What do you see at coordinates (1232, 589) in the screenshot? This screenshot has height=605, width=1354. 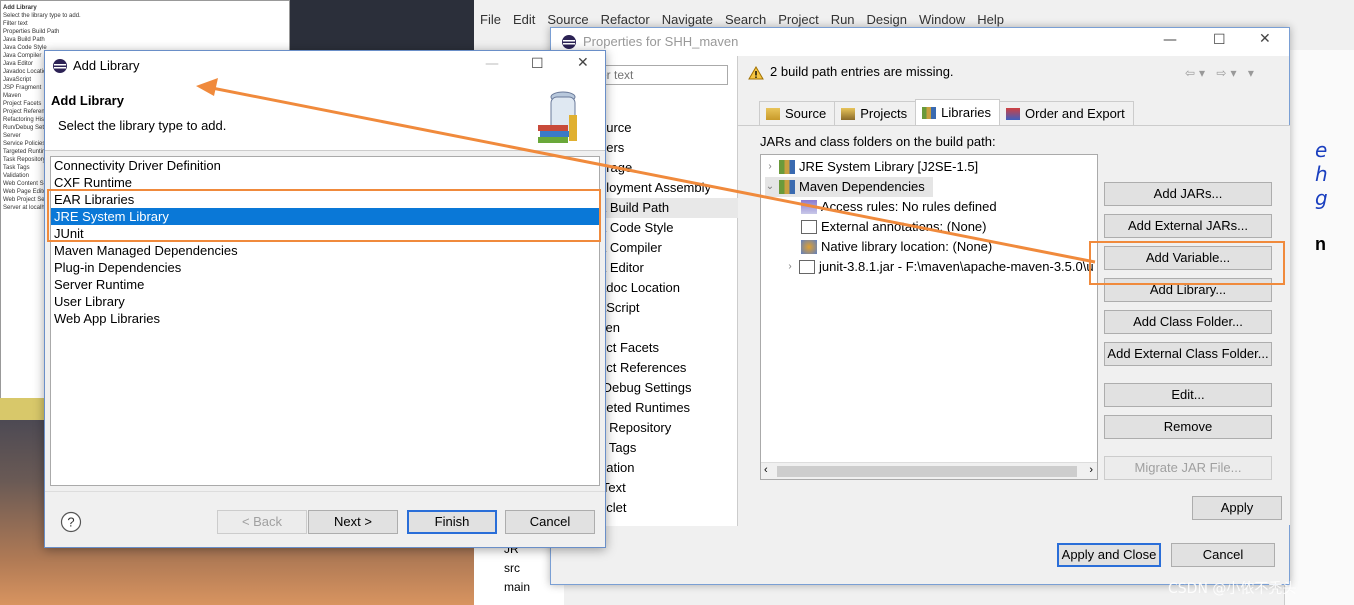 I see `watermark: CSDN @小侬不秃头` at bounding box center [1232, 589].